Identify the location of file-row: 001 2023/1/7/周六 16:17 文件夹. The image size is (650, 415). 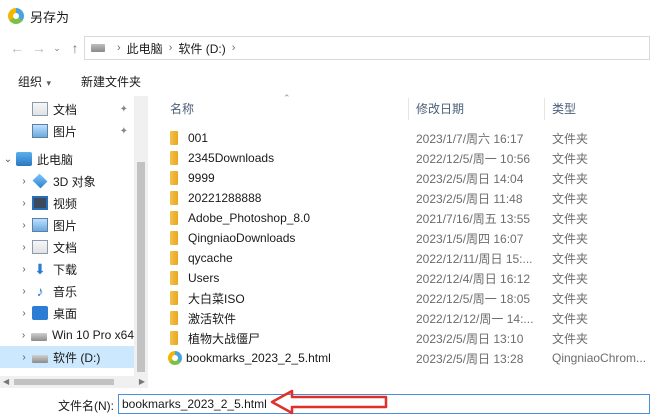
(406, 138).